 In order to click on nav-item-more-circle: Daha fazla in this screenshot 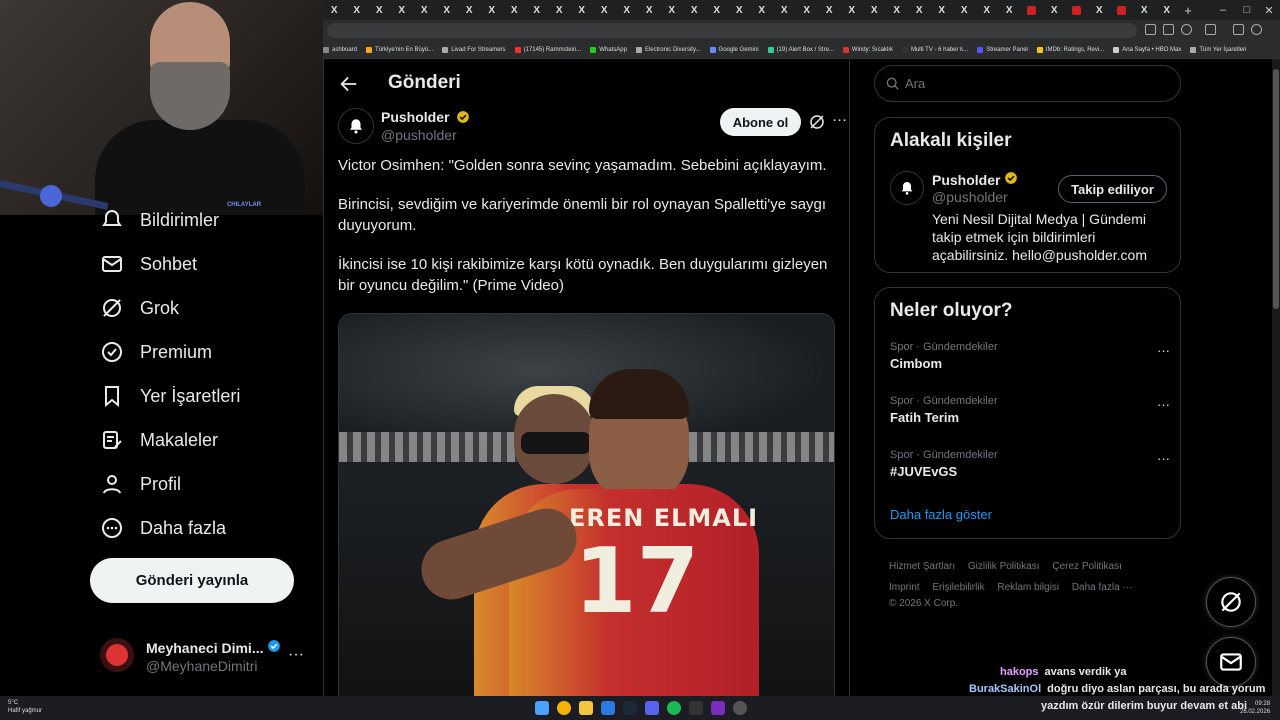, I will do `click(163, 528)`.